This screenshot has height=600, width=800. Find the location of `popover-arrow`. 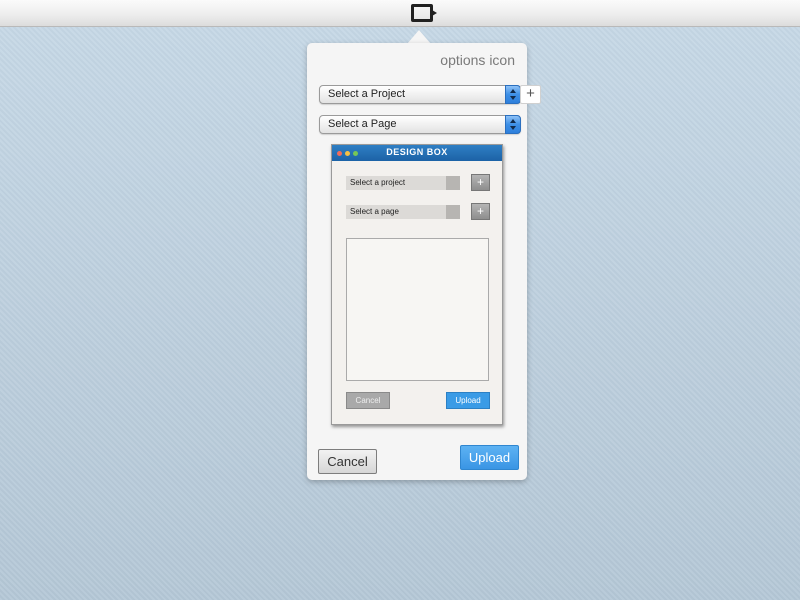

popover-arrow is located at coordinates (419, 37).